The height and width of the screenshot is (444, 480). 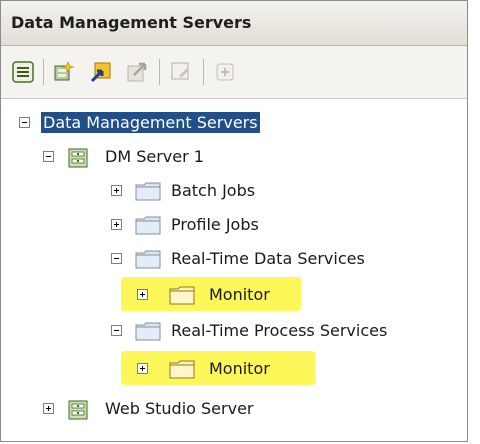 I want to click on tree-item-label: Data Management Servers, so click(x=150, y=122).